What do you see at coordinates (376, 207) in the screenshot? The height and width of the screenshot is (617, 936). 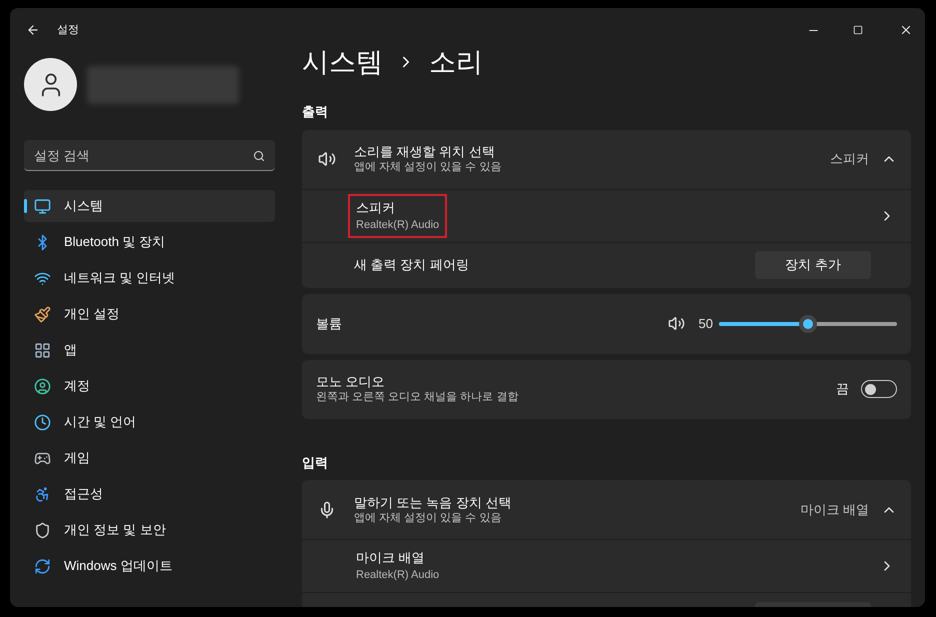 I see `device-name: 스피커` at bounding box center [376, 207].